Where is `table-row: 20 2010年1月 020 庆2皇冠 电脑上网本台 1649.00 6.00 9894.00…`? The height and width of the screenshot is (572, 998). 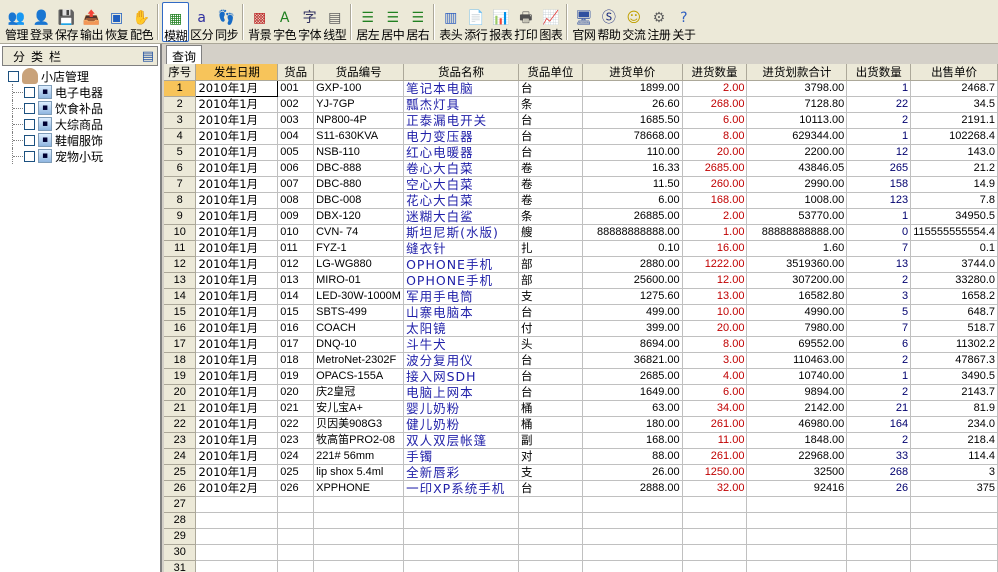
table-row: 20 2010年1月 020 庆2皇冠 电脑上网本台 1649.00 6.00 9894.00… is located at coordinates (581, 392).